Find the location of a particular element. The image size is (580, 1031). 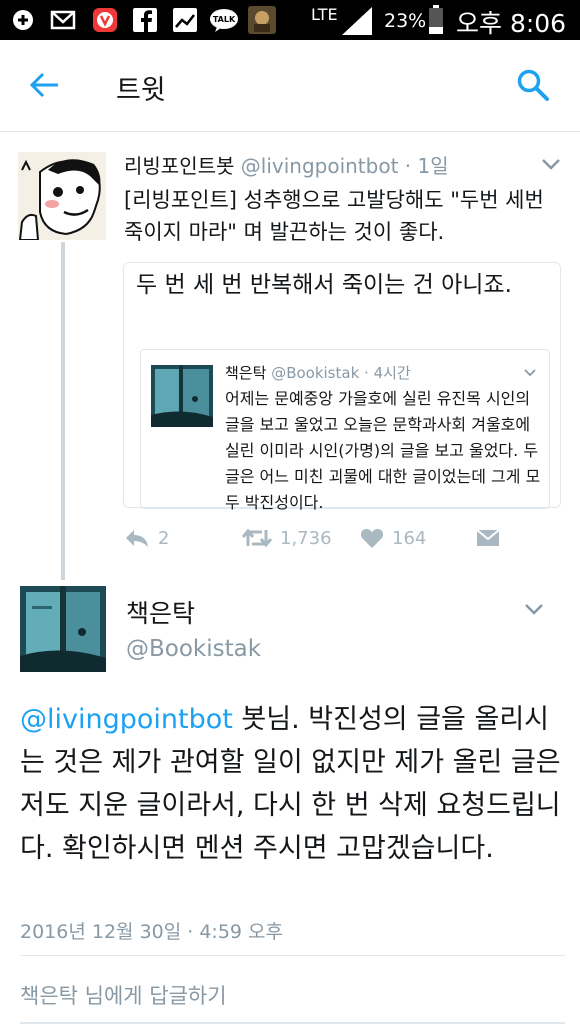

cartoon-avatar-icon is located at coordinates (62, 196).